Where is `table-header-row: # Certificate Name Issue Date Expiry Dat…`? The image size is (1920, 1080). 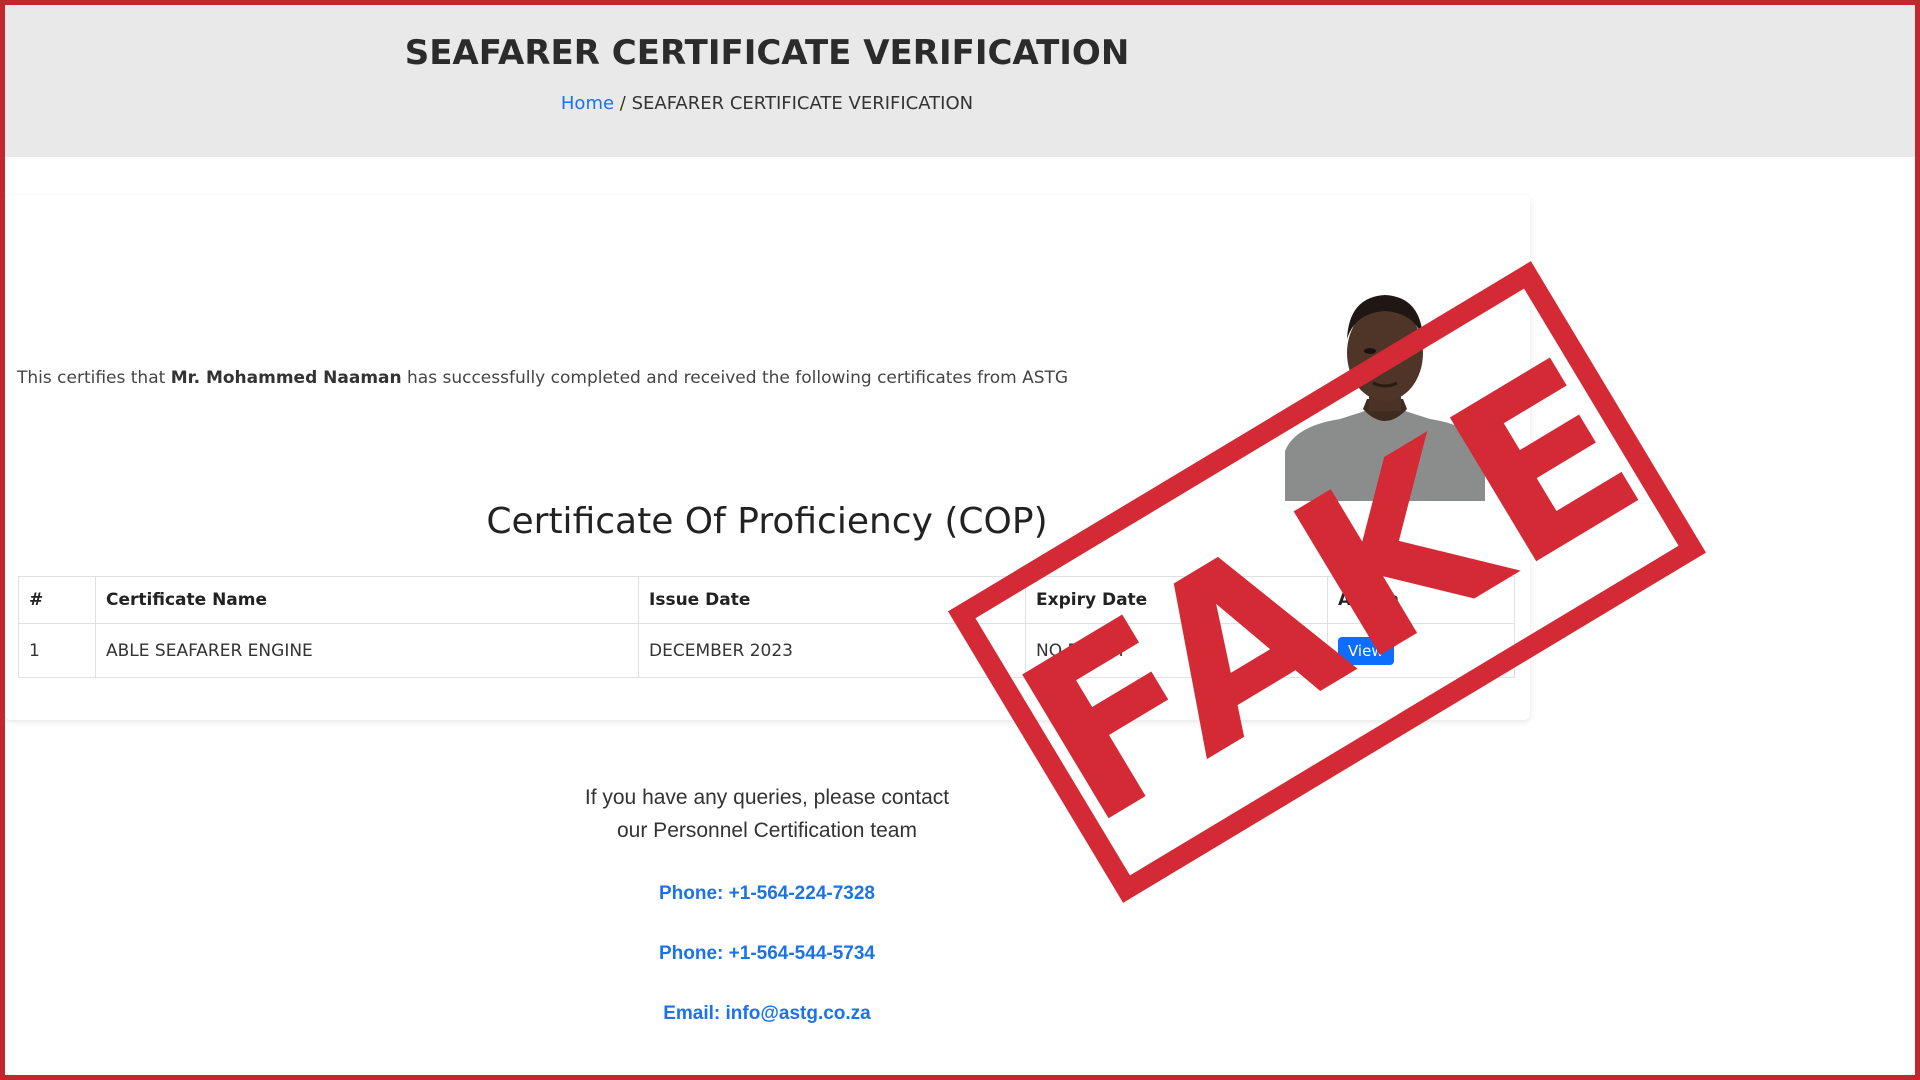 table-header-row: # Certificate Name Issue Date Expiry Dat… is located at coordinates (766, 600).